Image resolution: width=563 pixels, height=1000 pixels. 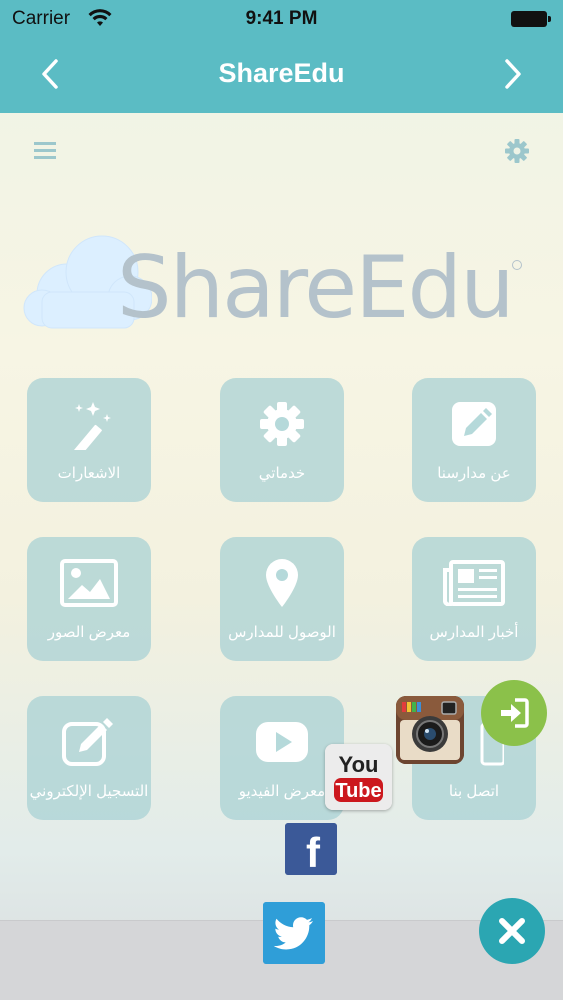 I want to click on facebook-glyph: f, so click(x=313, y=852).